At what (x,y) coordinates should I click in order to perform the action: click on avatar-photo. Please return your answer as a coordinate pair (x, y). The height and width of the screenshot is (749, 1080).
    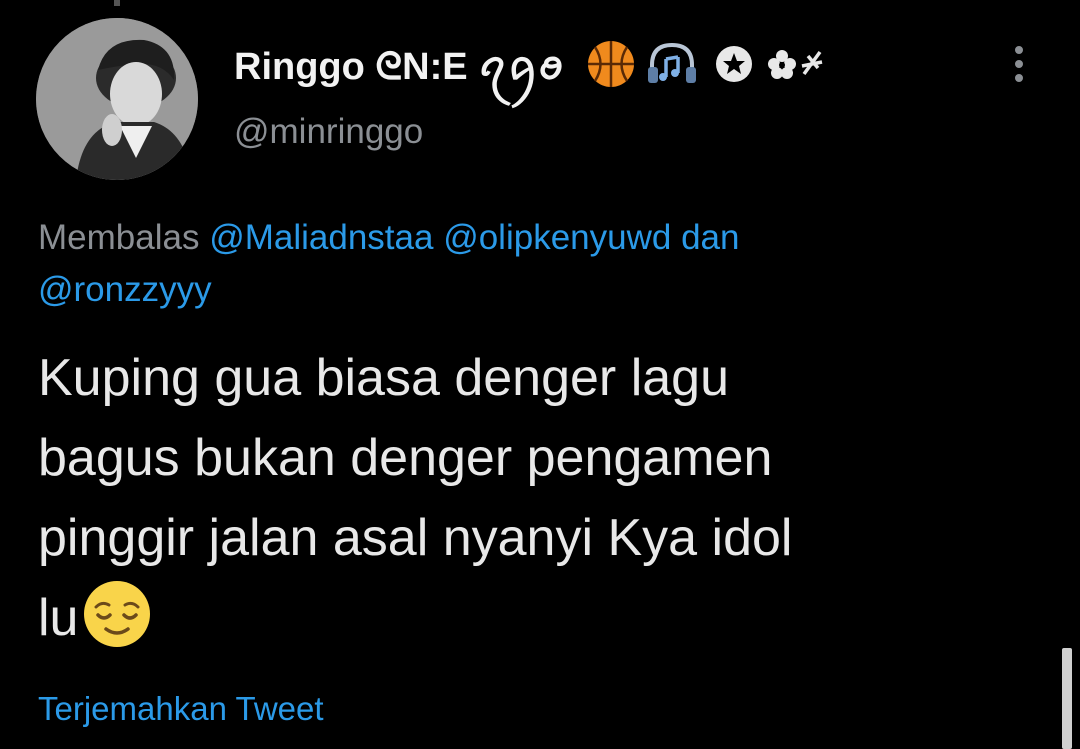
    Looking at the image, I should click on (117, 99).